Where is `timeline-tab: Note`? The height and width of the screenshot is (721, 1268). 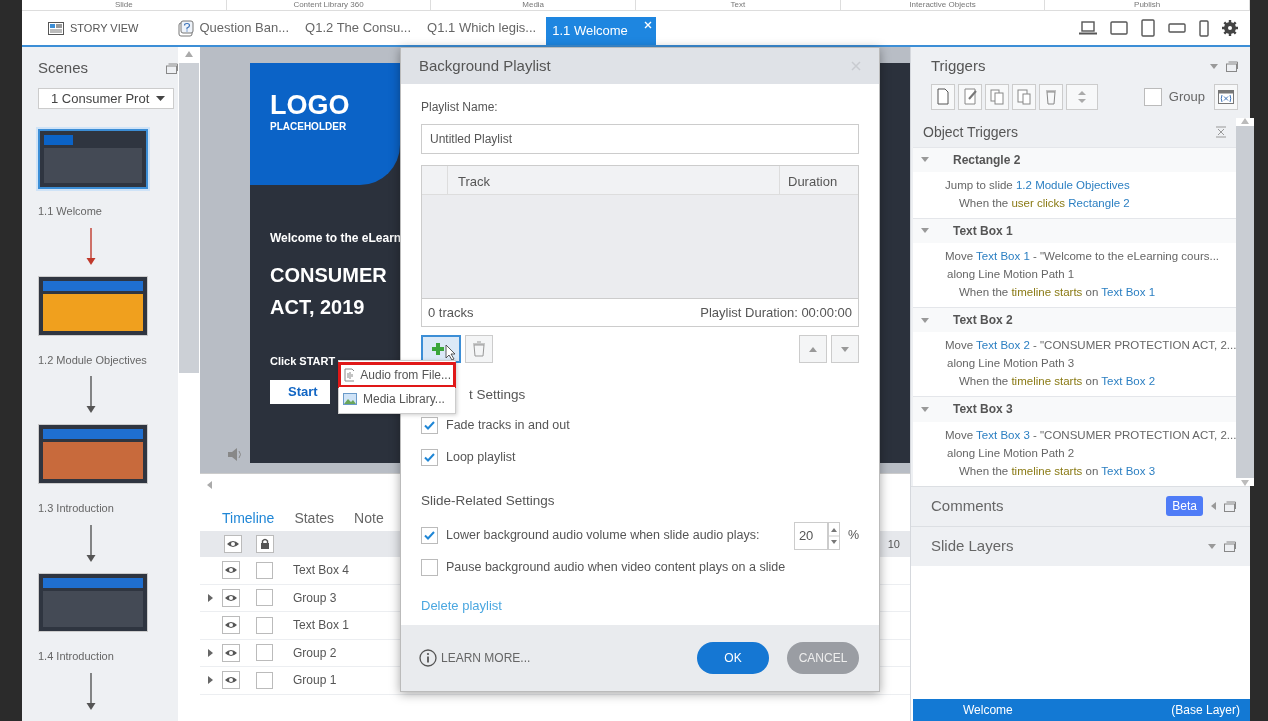 timeline-tab: Note is located at coordinates (369, 518).